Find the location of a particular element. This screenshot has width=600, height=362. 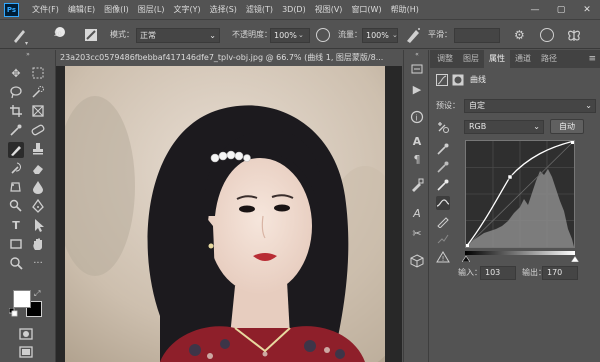

black-point-slider is located at coordinates (466, 259).